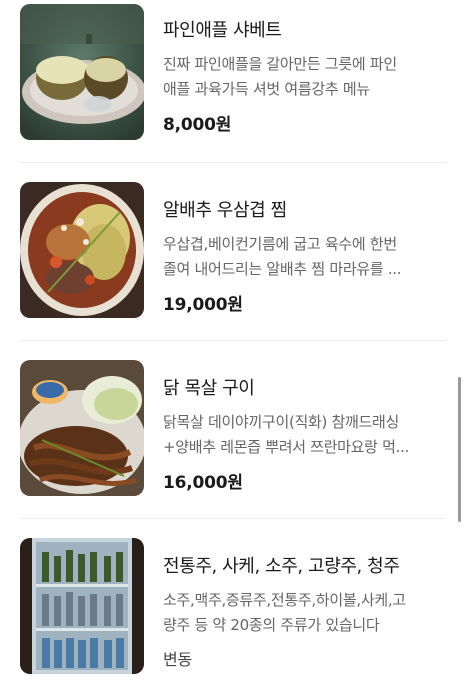 The image size is (466, 692). What do you see at coordinates (178, 659) in the screenshot?
I see `menu-item-price: 변동` at bounding box center [178, 659].